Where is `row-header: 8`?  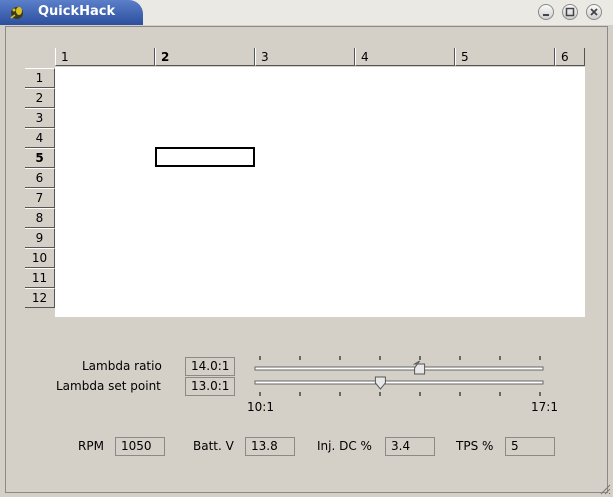 row-header: 8 is located at coordinates (40, 218).